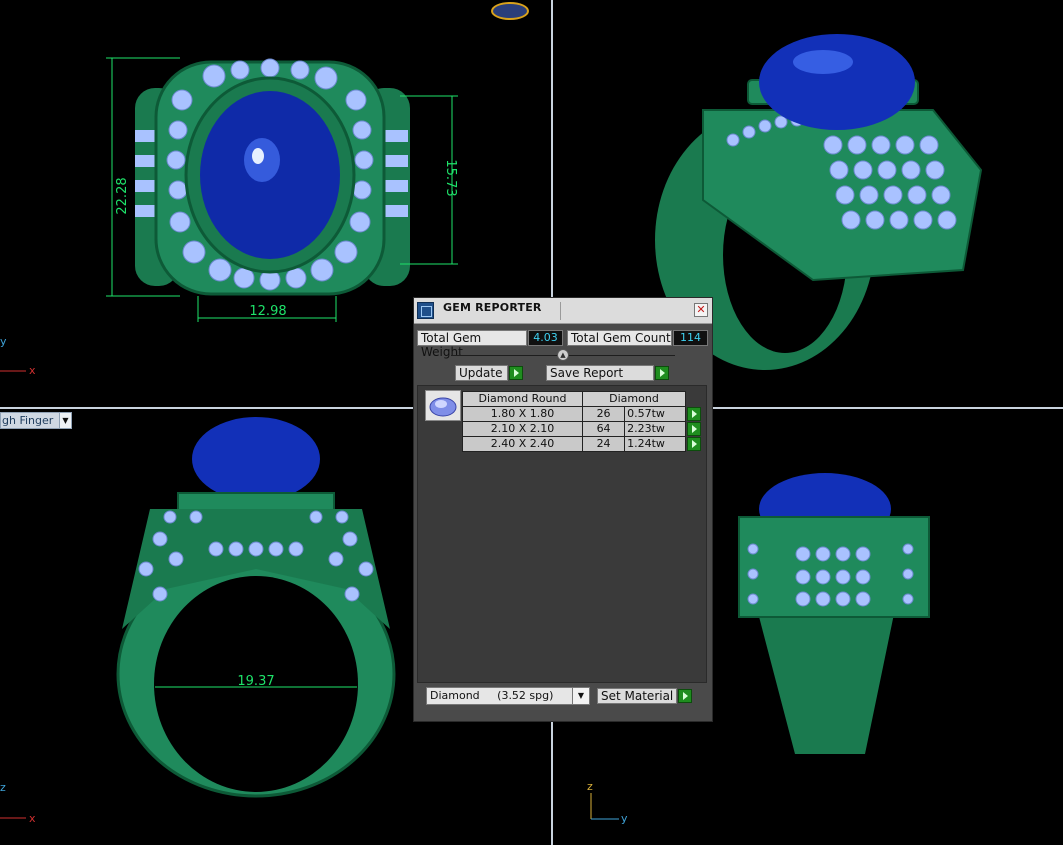 The image size is (1063, 845). I want to click on gem-size-cell: 2.40 X 2.40, so click(522, 444).